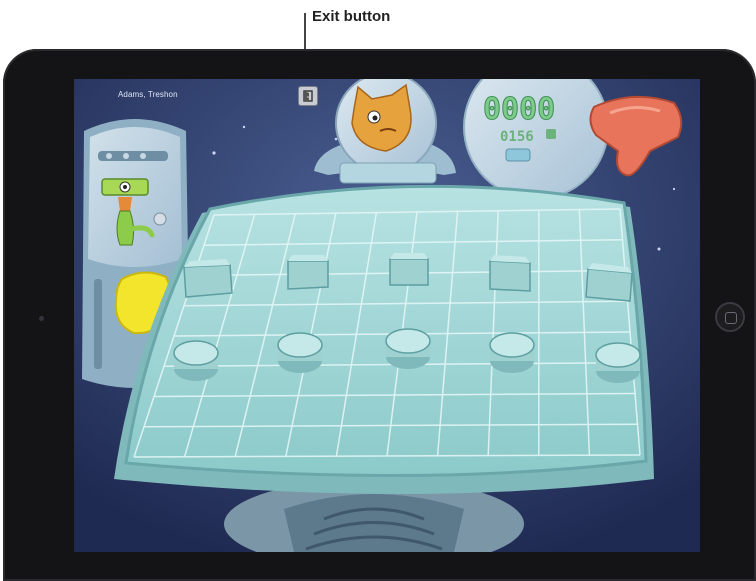 This screenshot has width=756, height=581. I want to click on score-digits: 0000, so click(519, 109).